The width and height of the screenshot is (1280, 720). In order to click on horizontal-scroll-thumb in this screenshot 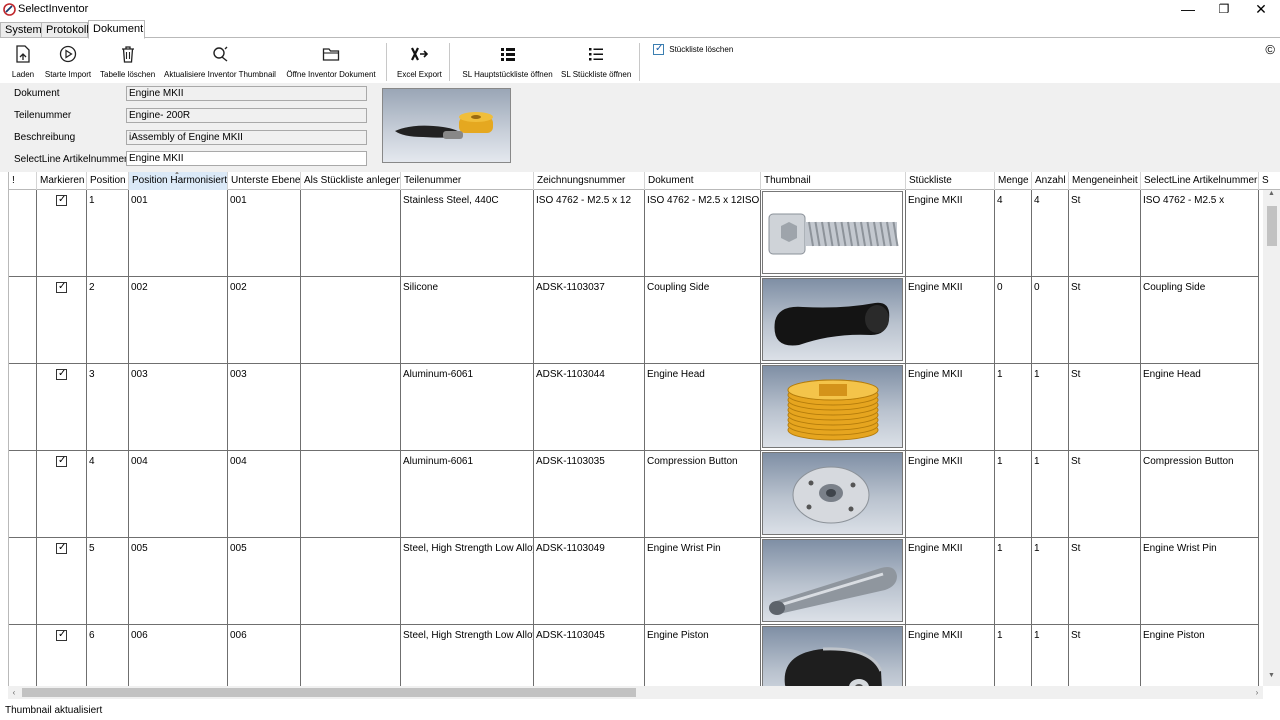, I will do `click(329, 692)`.